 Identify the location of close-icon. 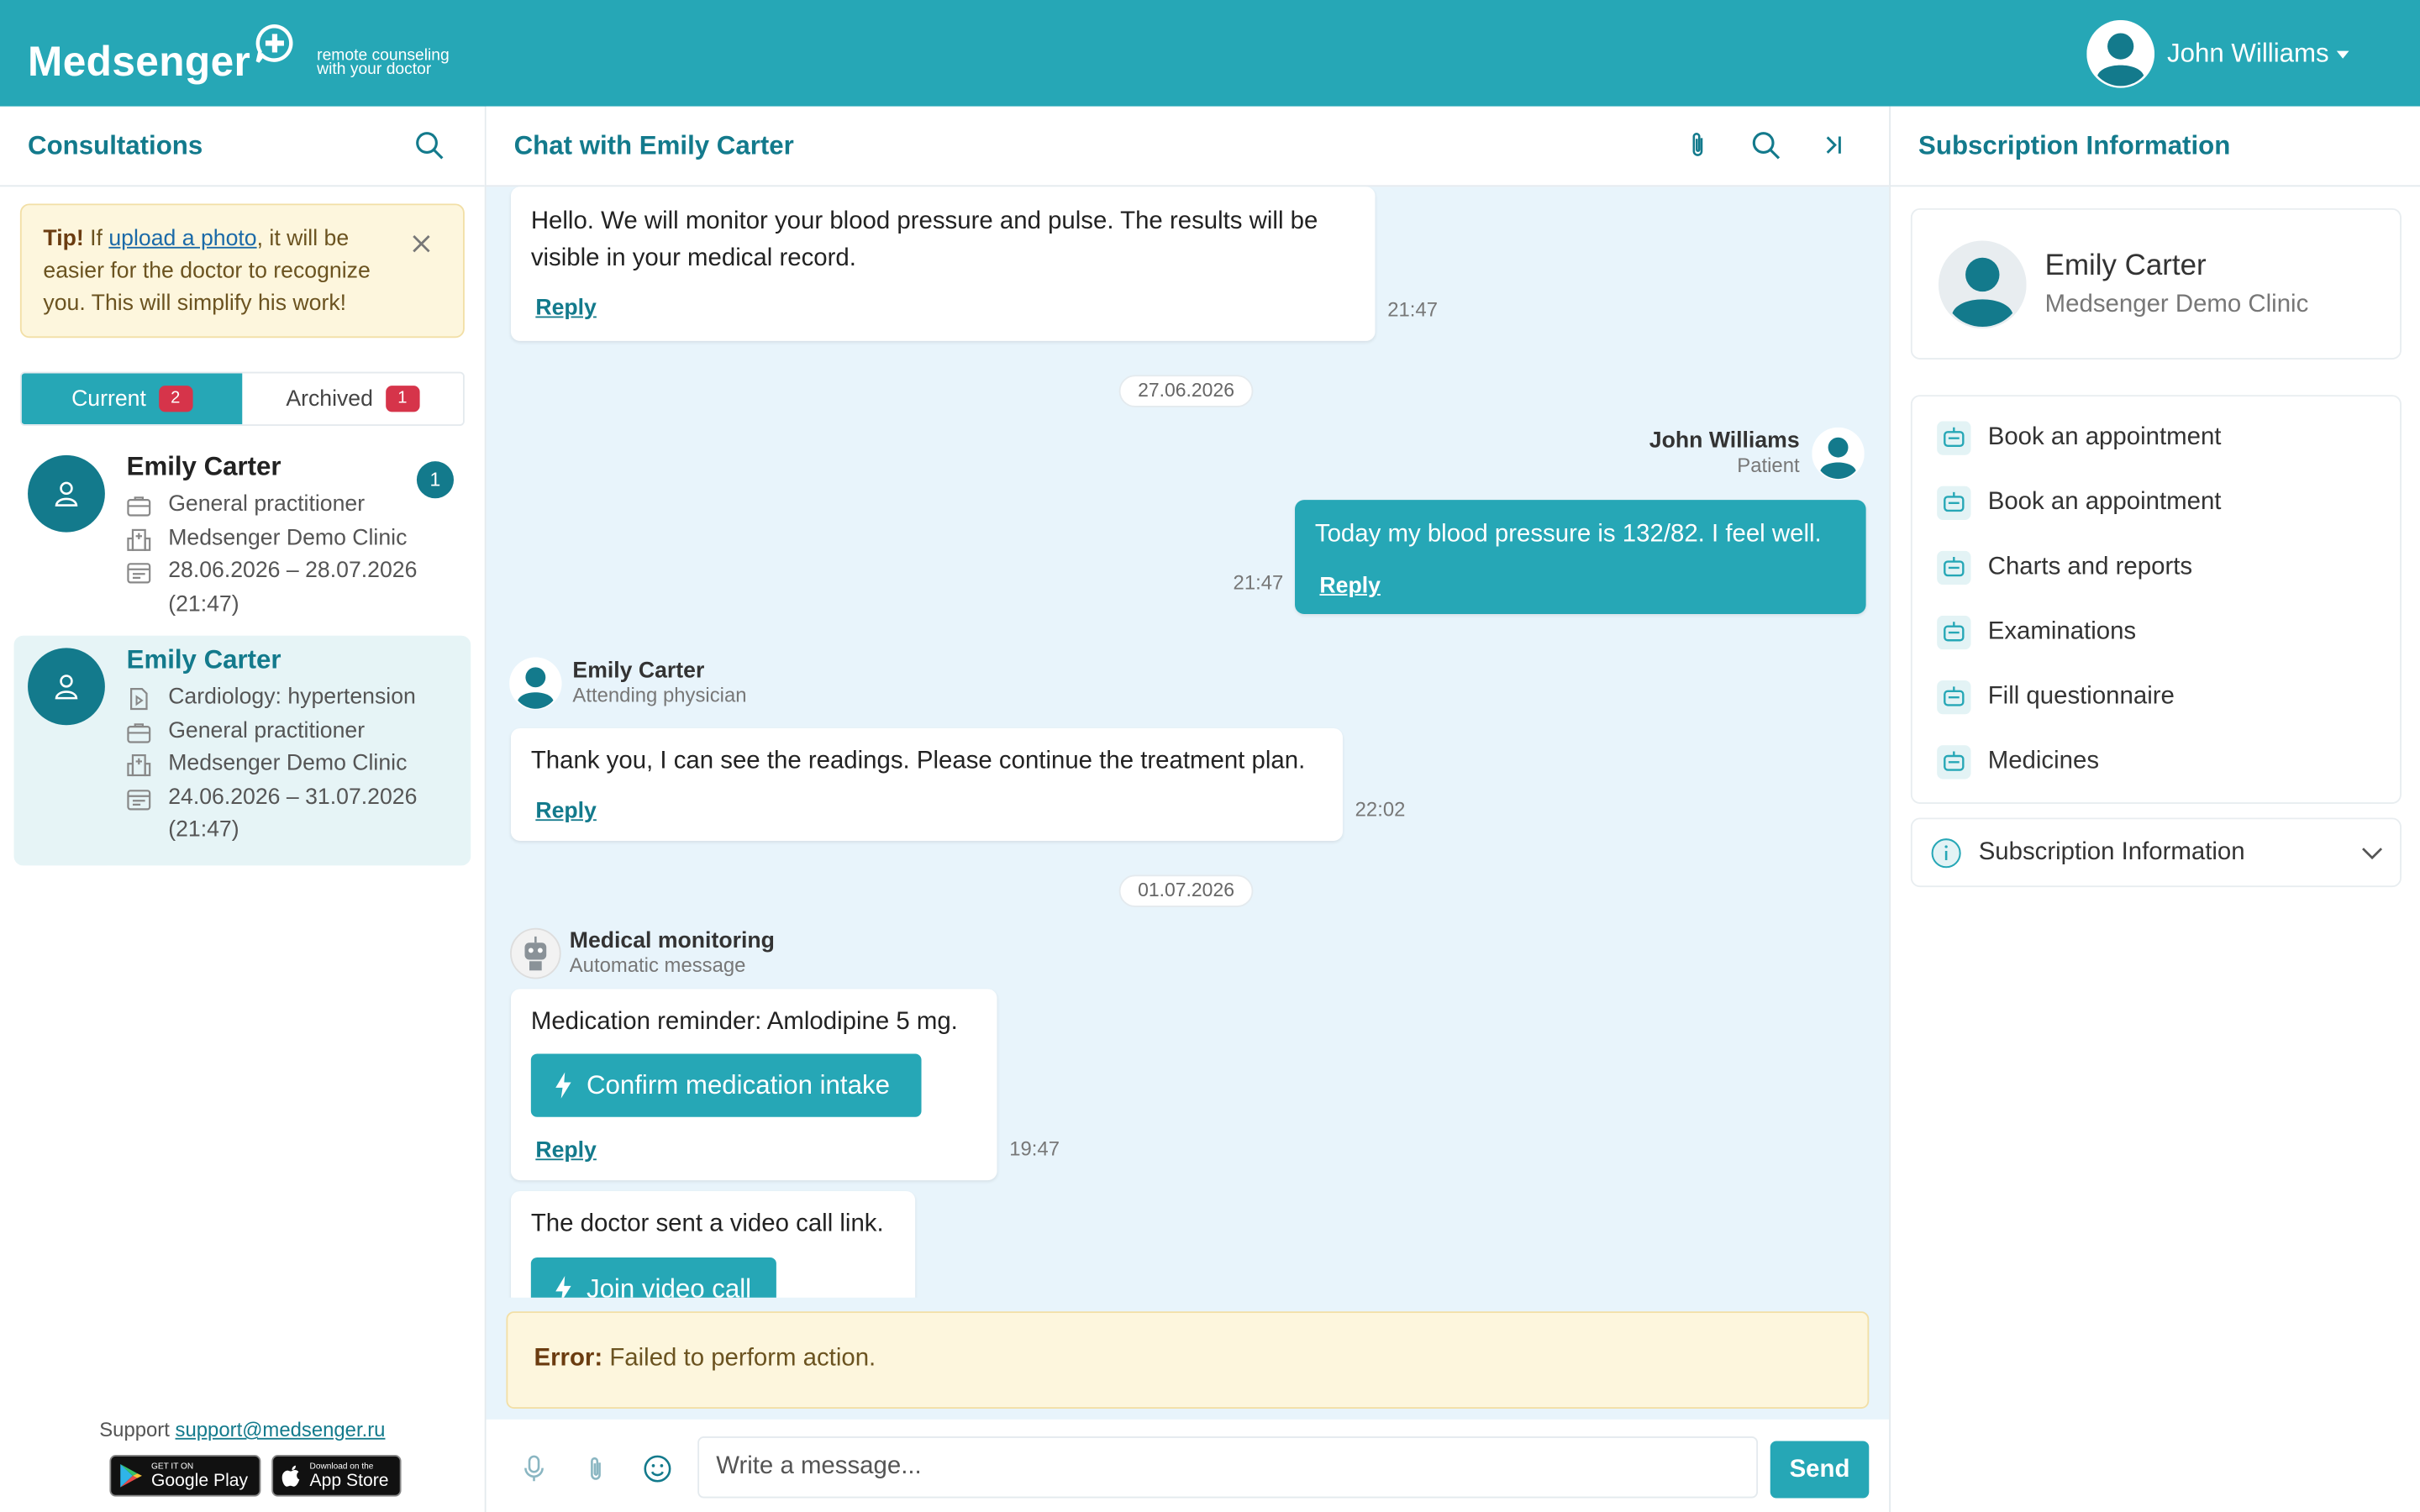
(422, 244).